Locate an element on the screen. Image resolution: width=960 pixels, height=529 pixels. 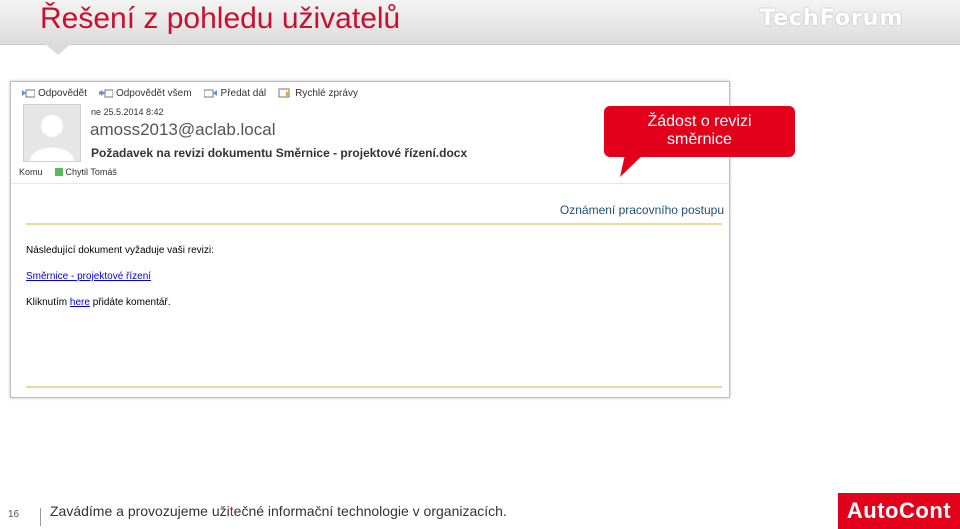
comment-here-link: here is located at coordinates (80, 302).